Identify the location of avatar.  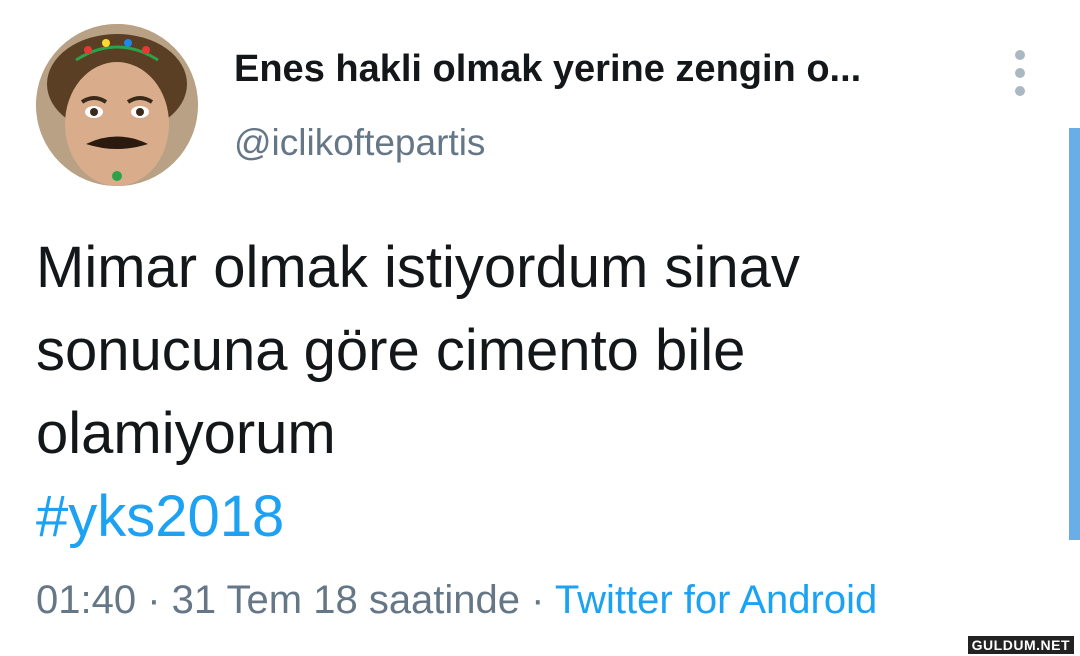
(117, 105).